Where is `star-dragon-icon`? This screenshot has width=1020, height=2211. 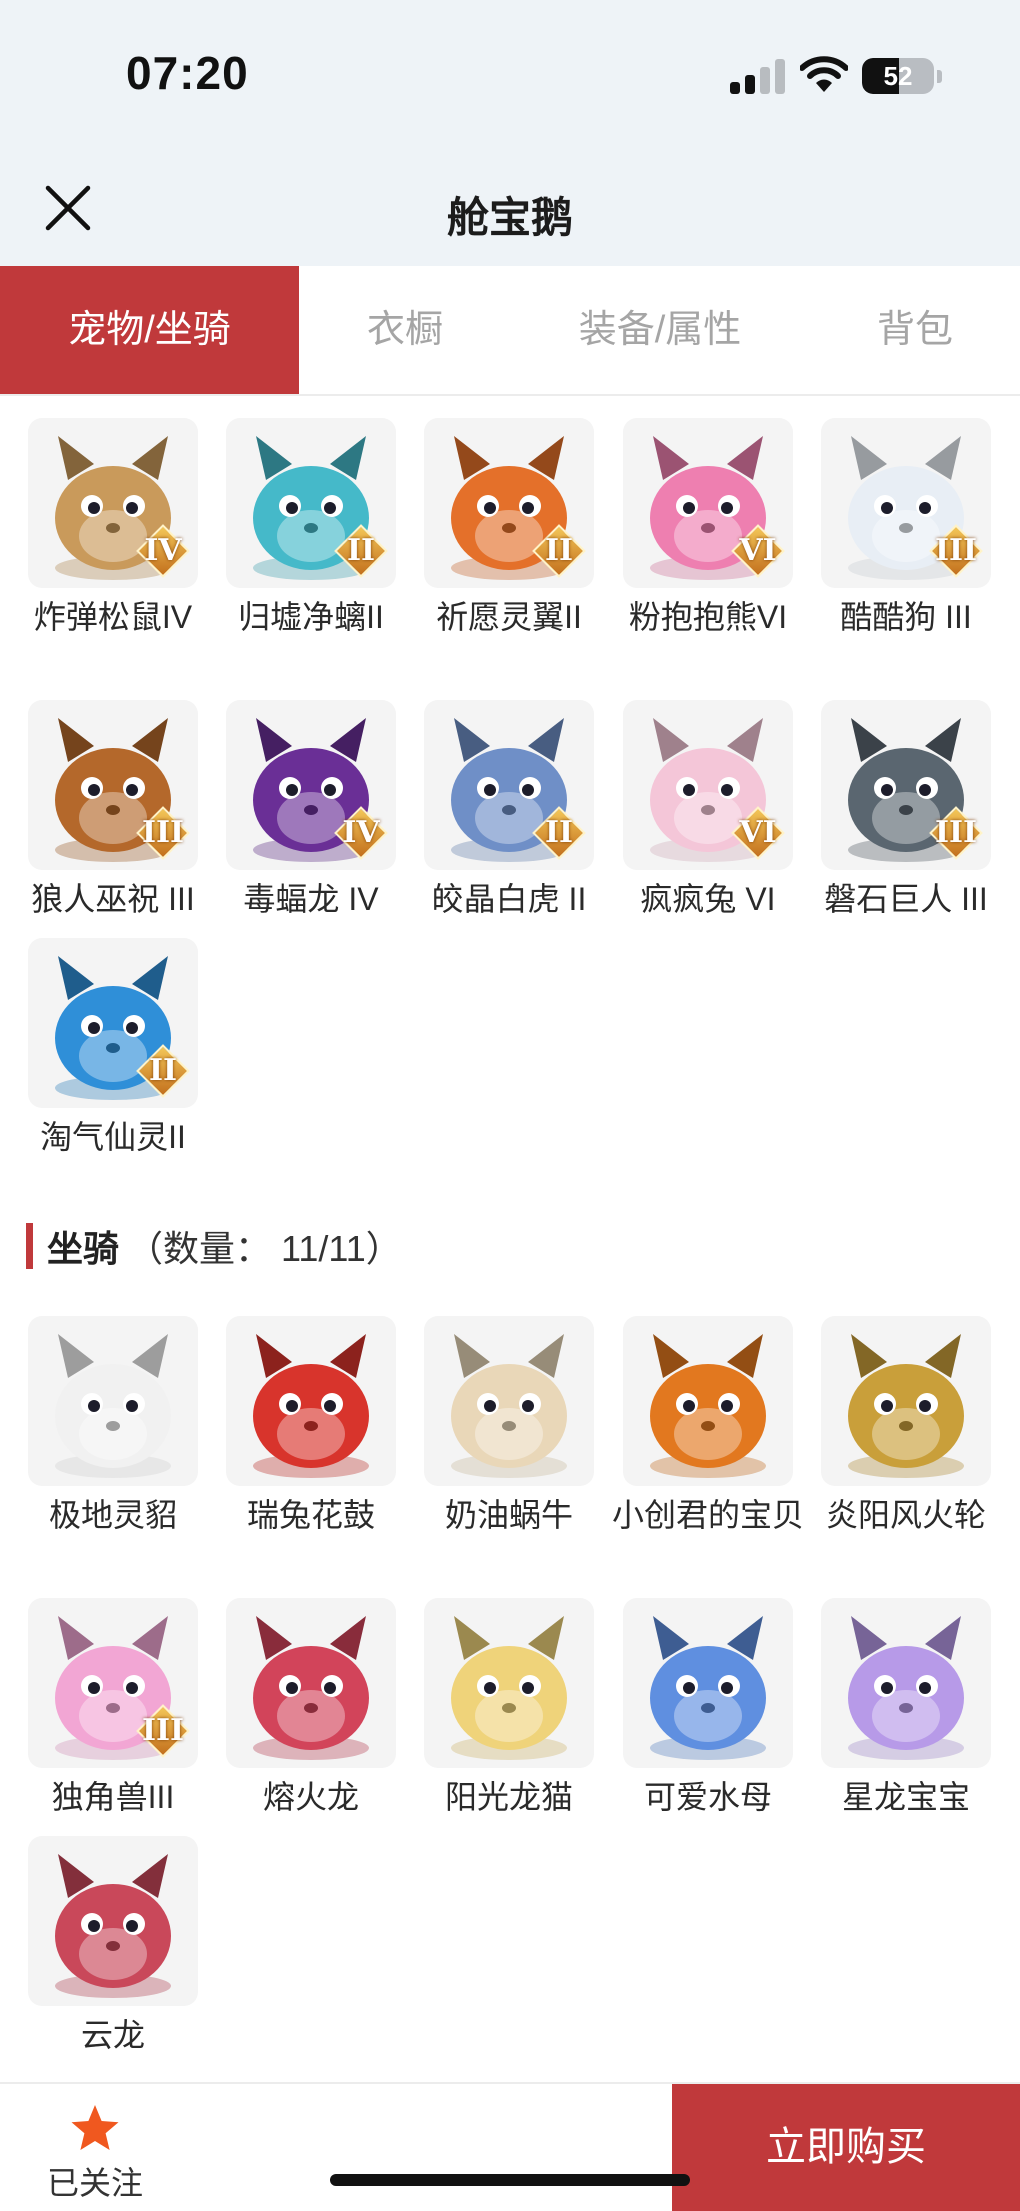 star-dragon-icon is located at coordinates (906, 1683).